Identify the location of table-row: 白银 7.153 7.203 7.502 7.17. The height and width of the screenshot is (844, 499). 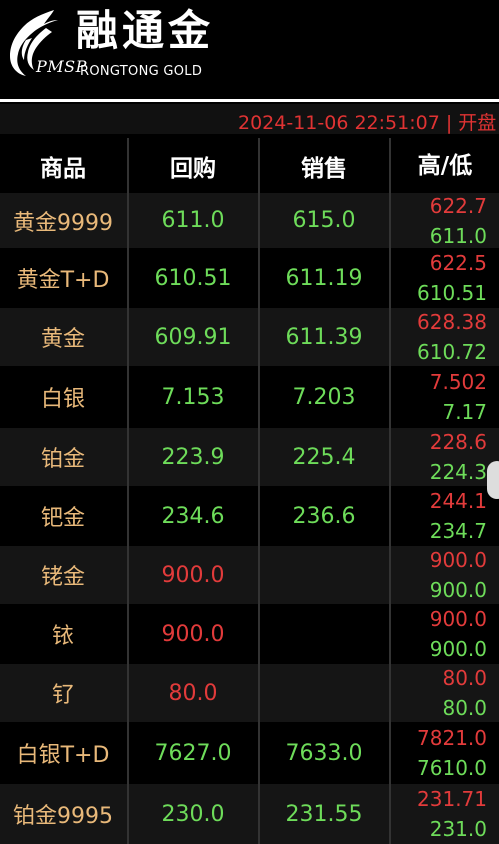
(249, 397).